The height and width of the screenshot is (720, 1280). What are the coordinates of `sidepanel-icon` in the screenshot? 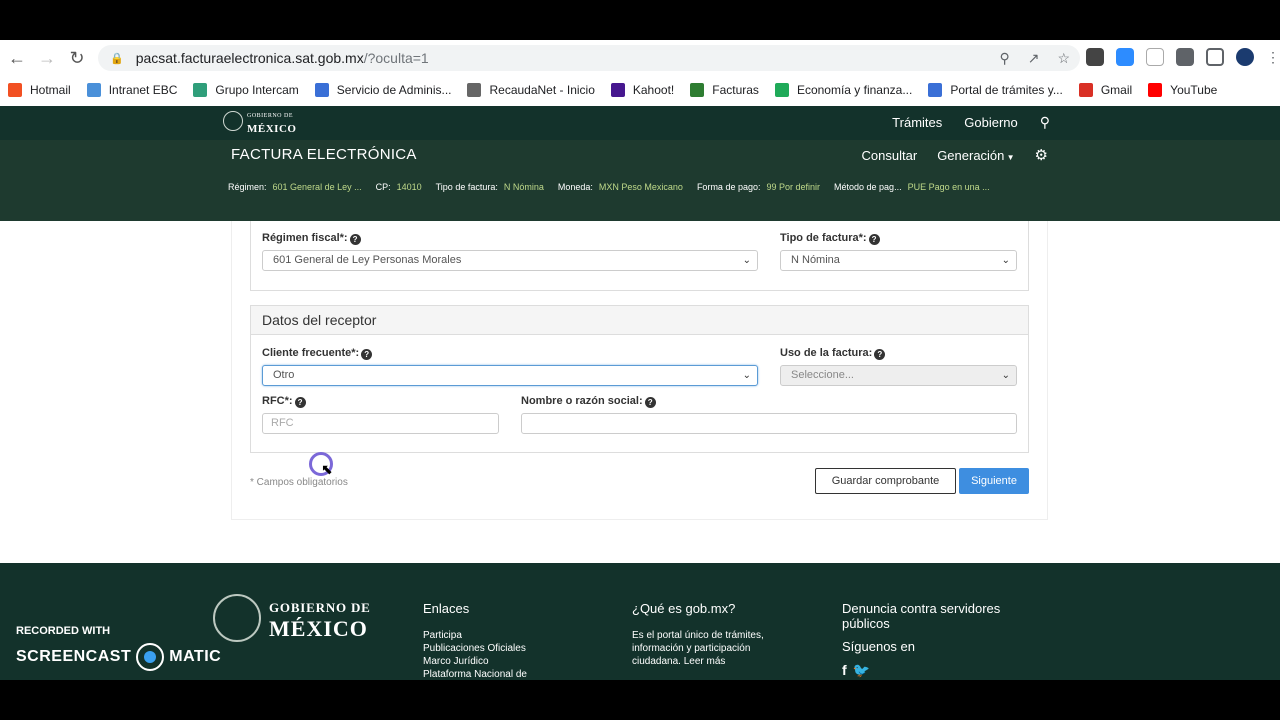 It's located at (1215, 57).